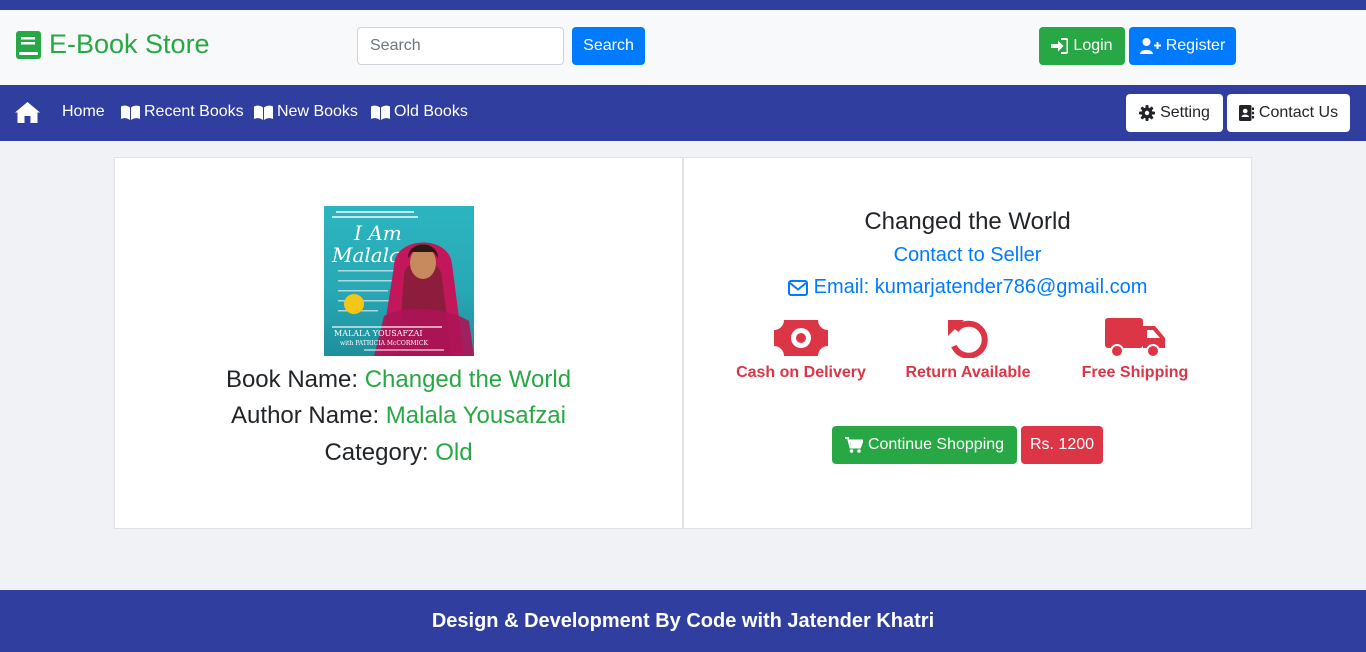 Image resolution: width=1366 pixels, height=652 pixels. Describe the element at coordinates (292, 379) in the screenshot. I see `book-name-label: Book Name:` at that location.